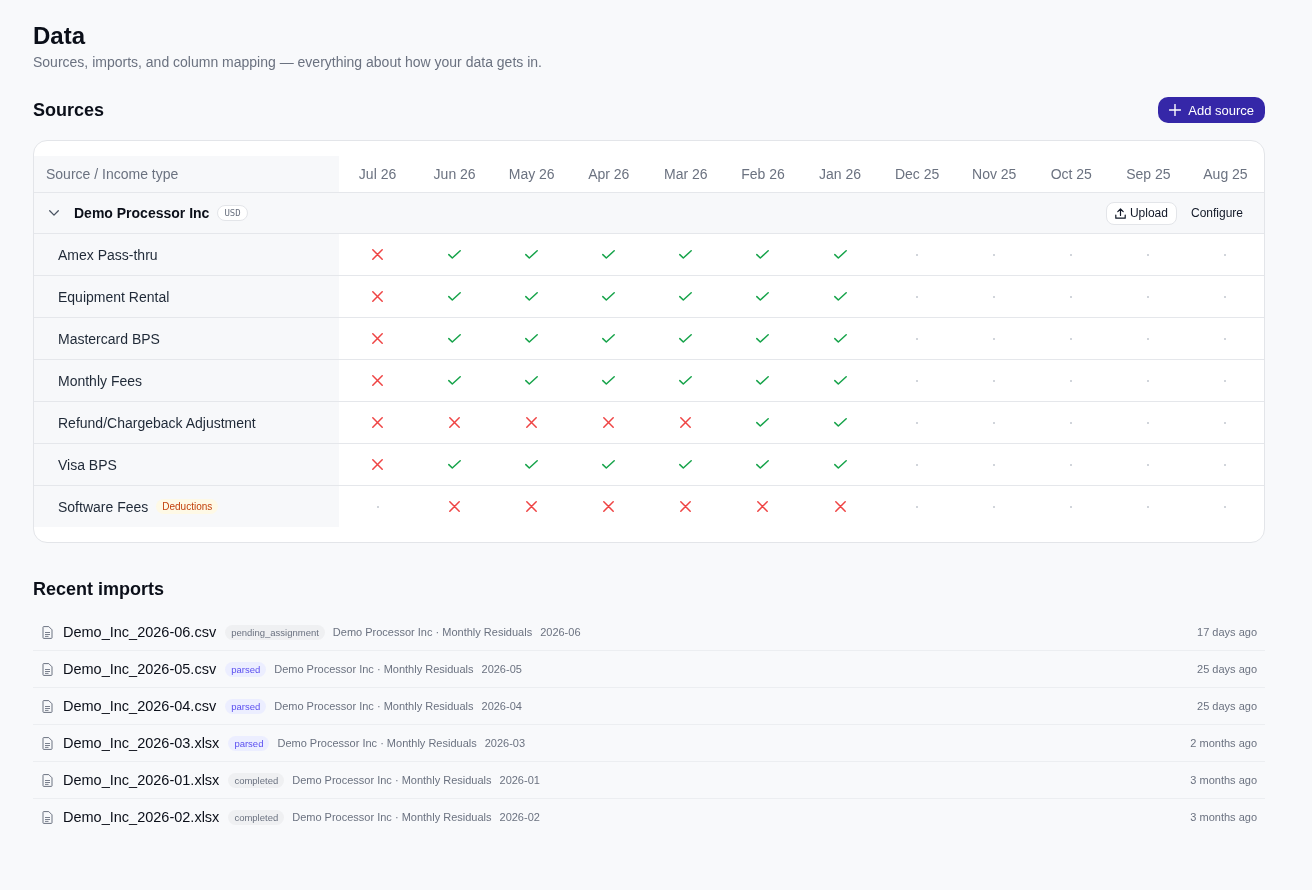 The height and width of the screenshot is (890, 1312). What do you see at coordinates (501, 669) in the screenshot?
I see `import-period-text: 2026-05` at bounding box center [501, 669].